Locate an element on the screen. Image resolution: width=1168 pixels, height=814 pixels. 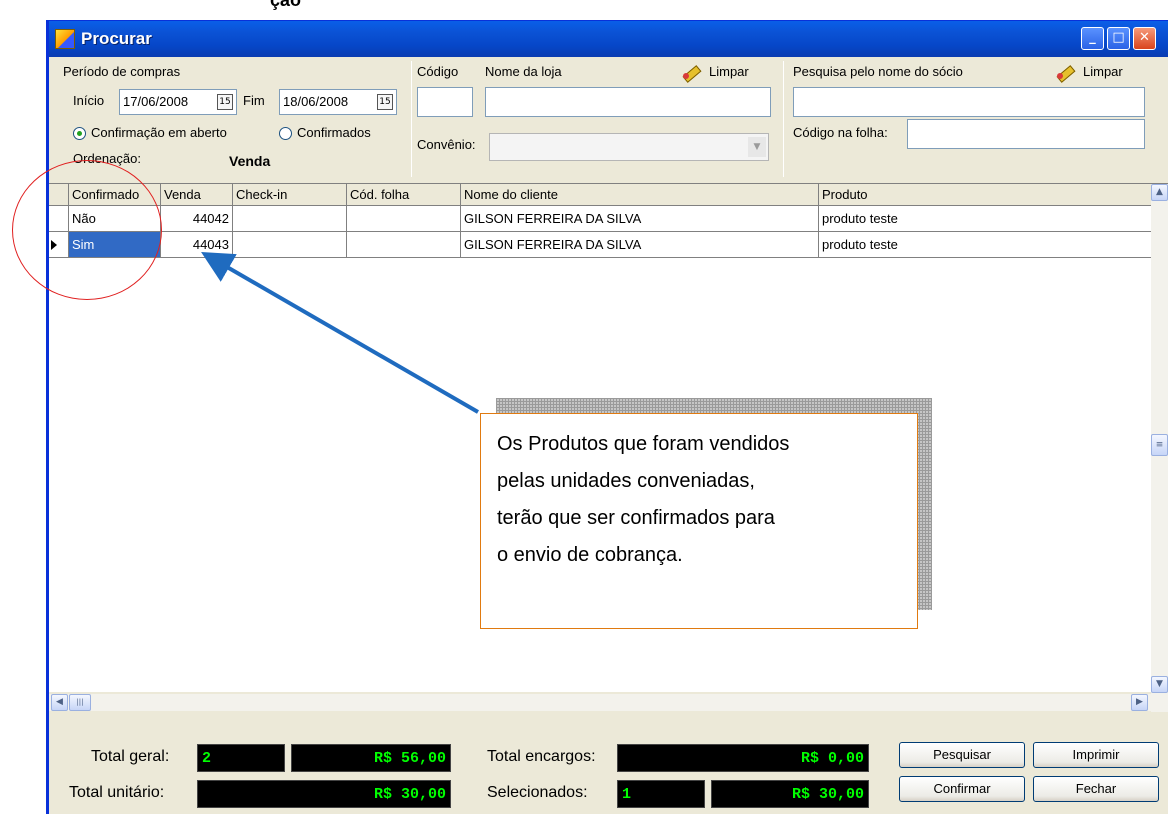
scroll-right-button: ▶ is located at coordinates (1139, 702).